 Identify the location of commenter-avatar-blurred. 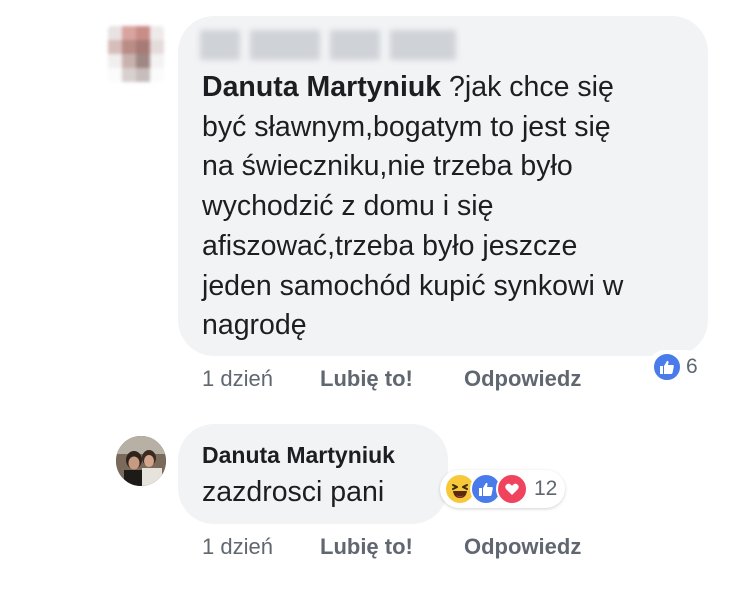
(136, 54).